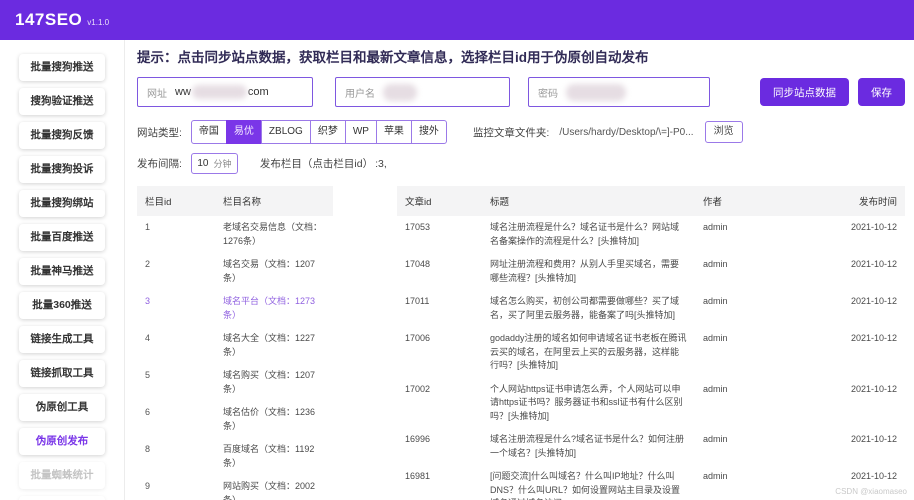 The height and width of the screenshot is (500, 914). I want to click on sidebar-item: 批量神马推送, so click(62, 271).